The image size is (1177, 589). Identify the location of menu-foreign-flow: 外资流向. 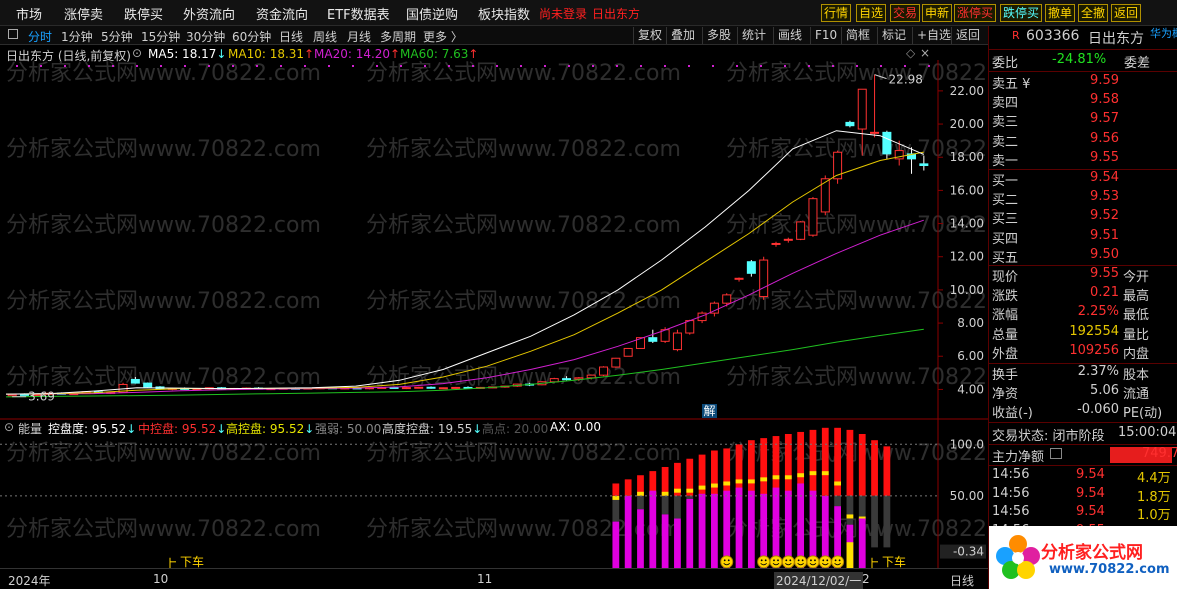
(209, 13).